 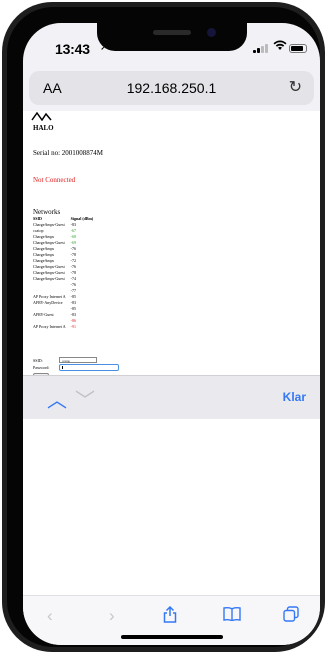 I want to click on notch, so click(x=172, y=37).